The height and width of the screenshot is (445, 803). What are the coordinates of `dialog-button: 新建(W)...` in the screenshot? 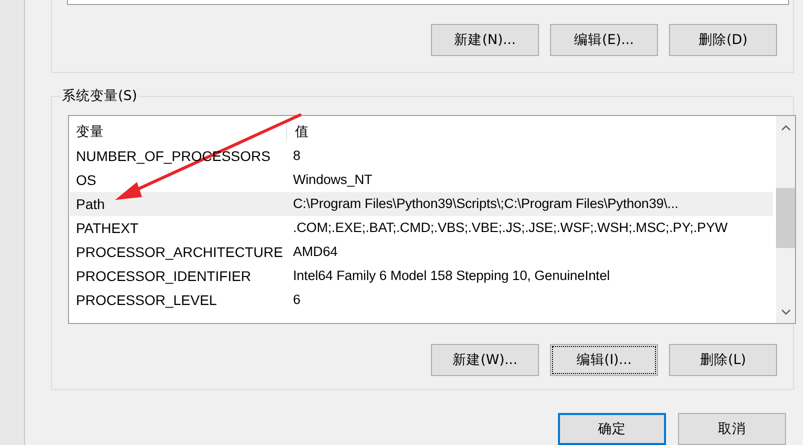 It's located at (485, 360).